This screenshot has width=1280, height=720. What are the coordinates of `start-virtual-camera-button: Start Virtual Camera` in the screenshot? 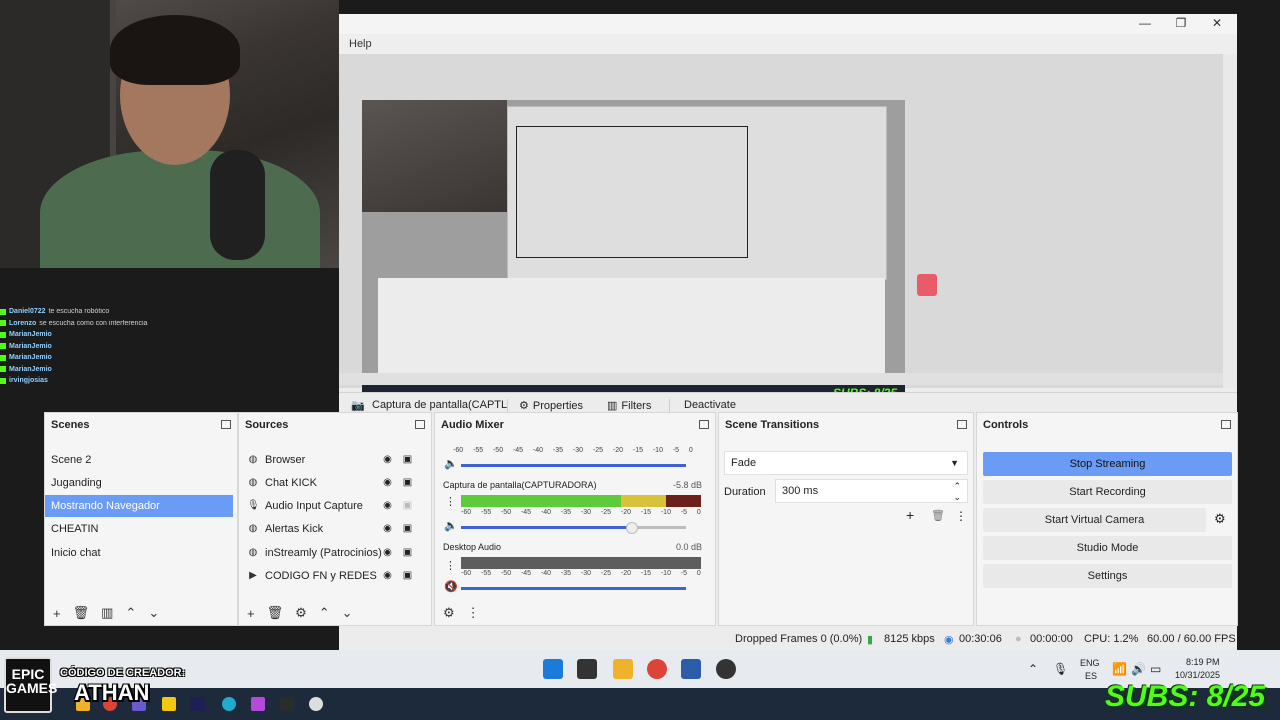 It's located at (1094, 520).